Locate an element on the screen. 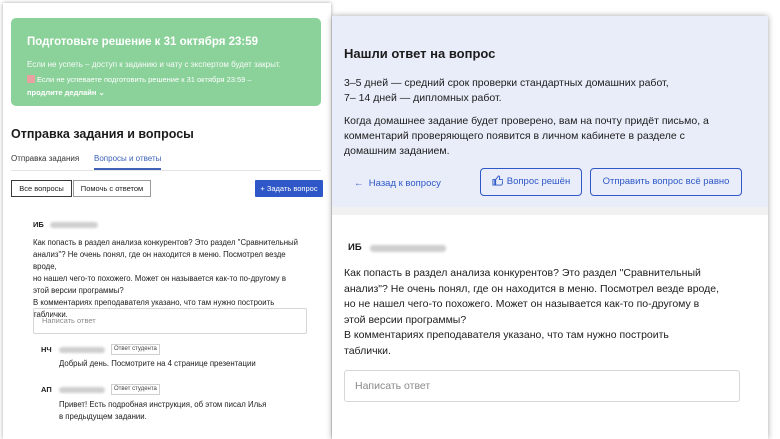 The height and width of the screenshot is (439, 780). extend-deadline-link: продлите дедлайн ⌄ is located at coordinates (66, 92).